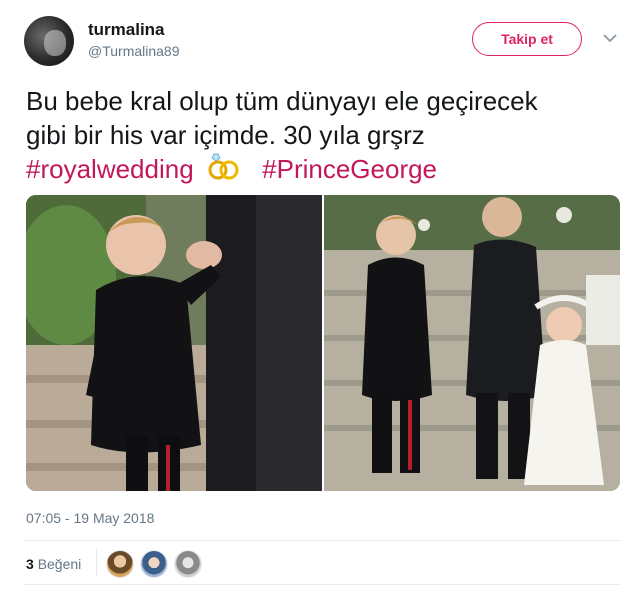 This screenshot has width=640, height=596. I want to click on follow-button: Takip et, so click(527, 39).